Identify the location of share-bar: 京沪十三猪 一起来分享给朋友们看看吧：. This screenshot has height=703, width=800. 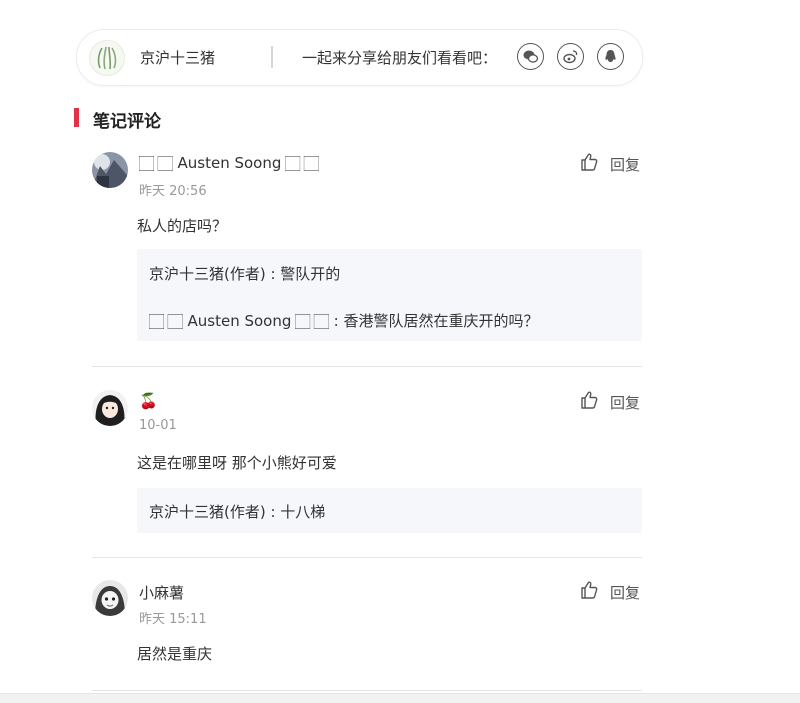
(359, 57).